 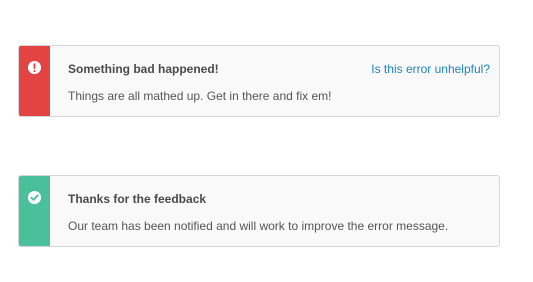 What do you see at coordinates (34, 67) in the screenshot?
I see `exclamation-circle-icon` at bounding box center [34, 67].